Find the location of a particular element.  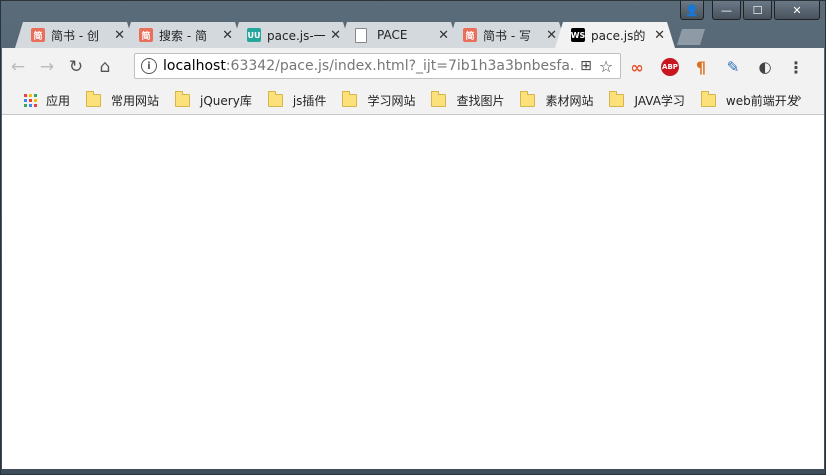

paragraph-icon: ¶ is located at coordinates (701, 67).